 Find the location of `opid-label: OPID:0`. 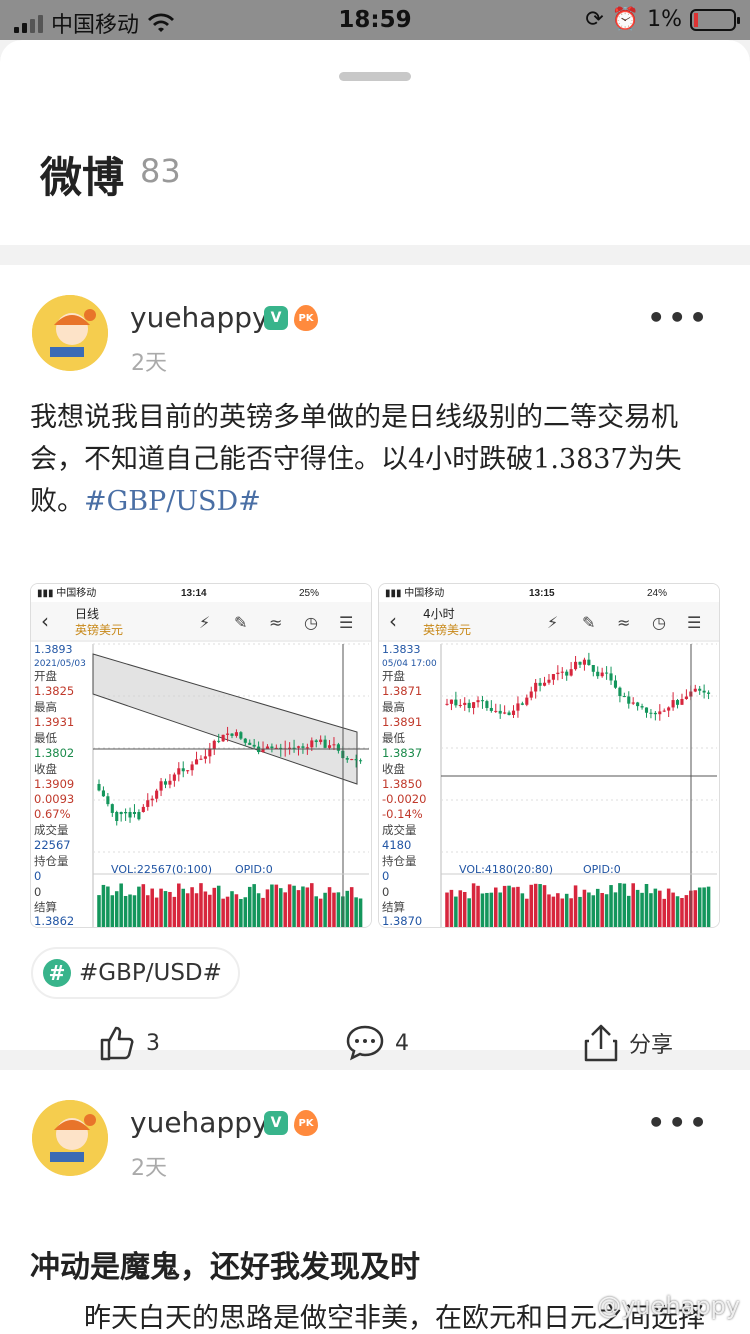

opid-label: OPID:0 is located at coordinates (254, 869).